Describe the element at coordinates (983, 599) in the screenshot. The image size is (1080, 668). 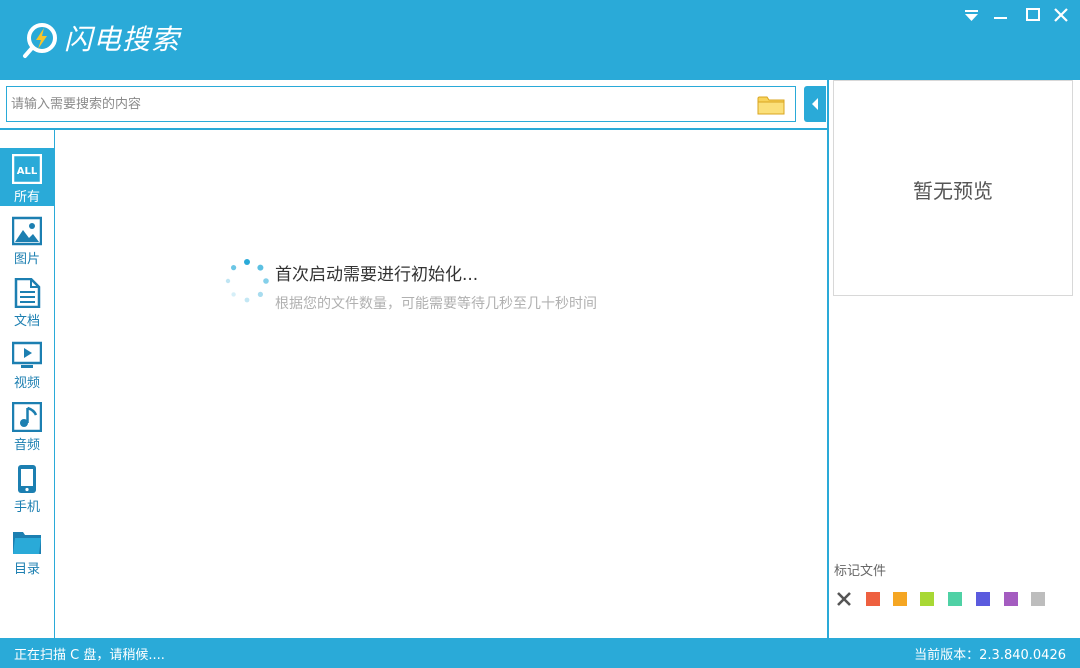
I see `mark-color-blue` at that location.